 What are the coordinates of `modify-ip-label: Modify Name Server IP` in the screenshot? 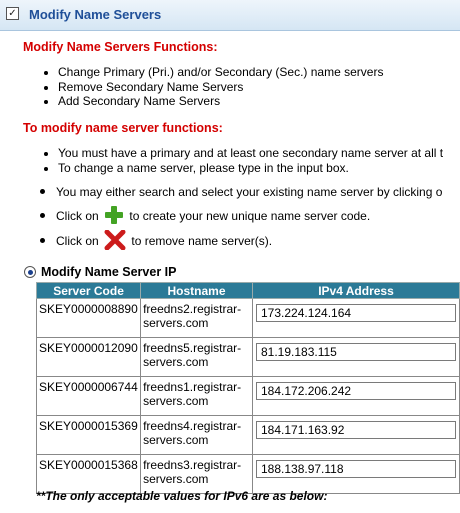 It's located at (109, 272).